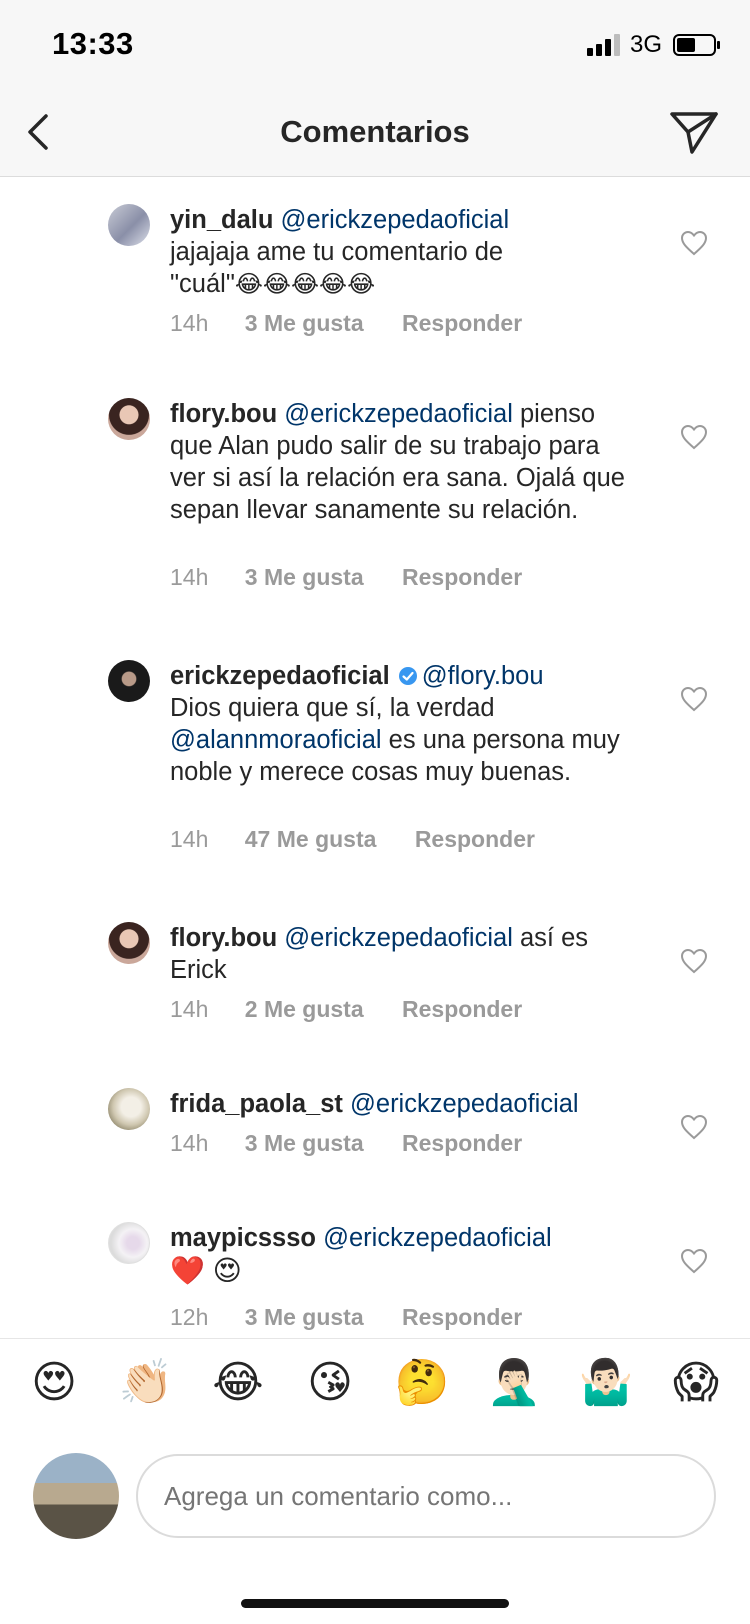  I want to click on emoji-shrug-button: 🤷🏻‍♂️, so click(606, 1383).